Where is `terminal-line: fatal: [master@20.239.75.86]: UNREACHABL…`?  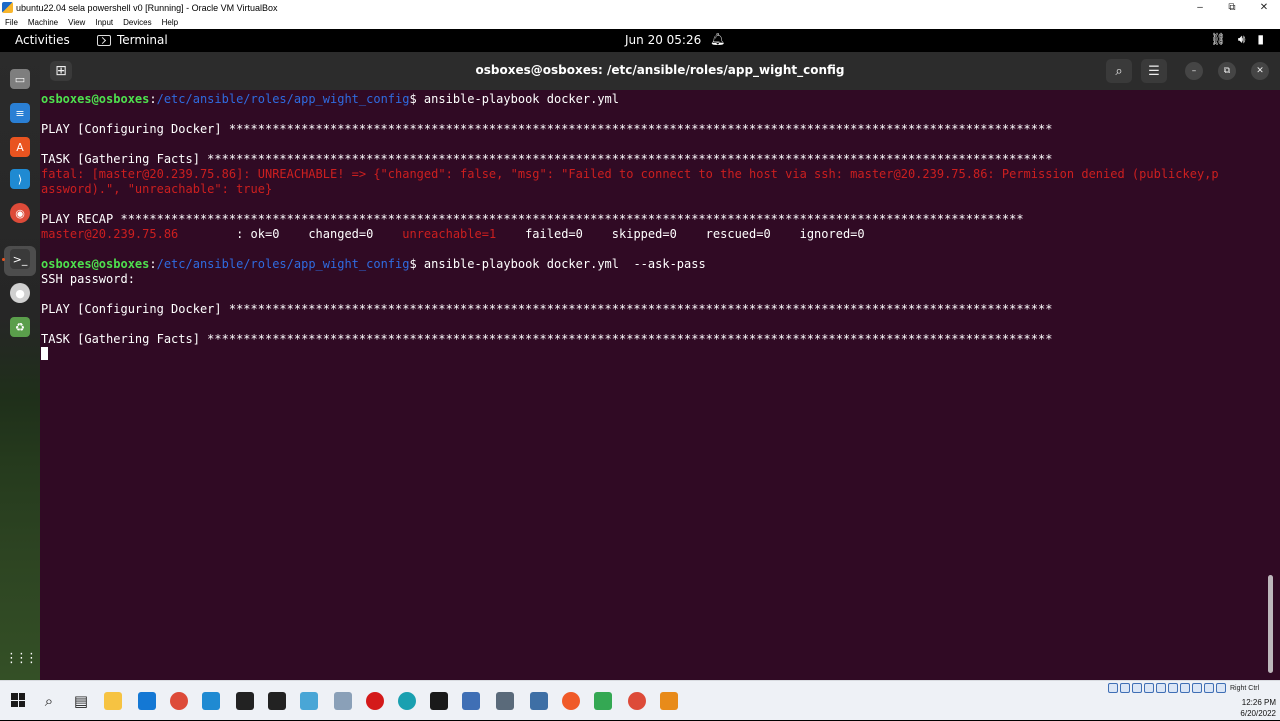
terminal-line: fatal: [master@20.239.75.86]: UNREACHABL… is located at coordinates (655, 174).